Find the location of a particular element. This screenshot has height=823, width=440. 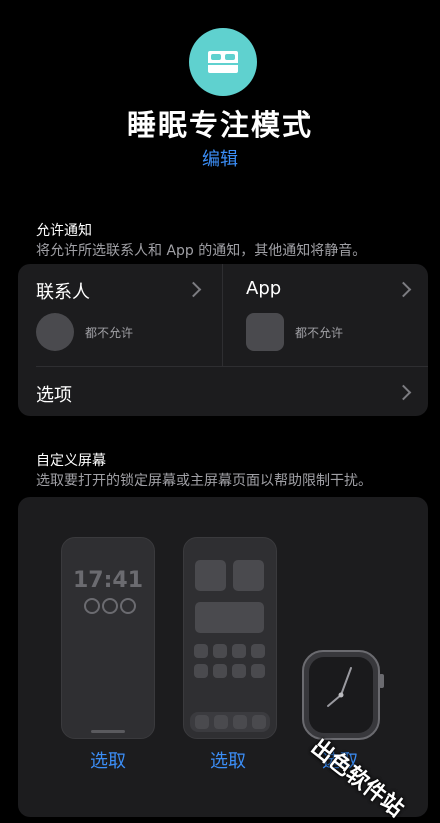

custom-screens-desc: 选取要打开的锁定屏幕或主屏幕页面以帮助限制干扰。 is located at coordinates (204, 481).